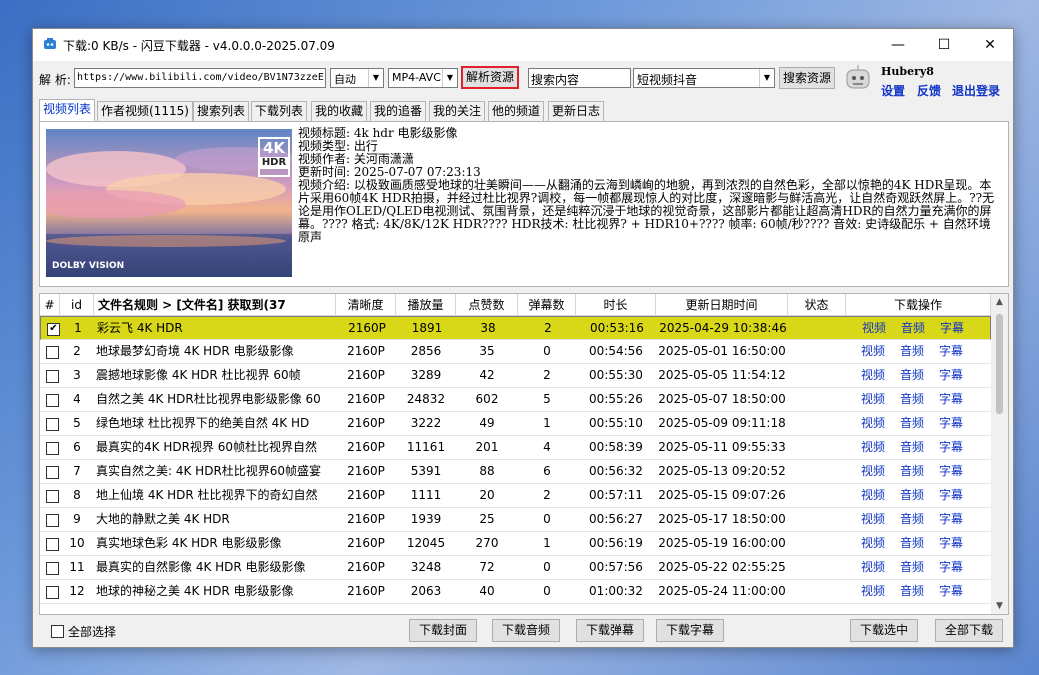  Describe the element at coordinates (490, 77) in the screenshot. I see `parse-button: 解析资源` at that location.